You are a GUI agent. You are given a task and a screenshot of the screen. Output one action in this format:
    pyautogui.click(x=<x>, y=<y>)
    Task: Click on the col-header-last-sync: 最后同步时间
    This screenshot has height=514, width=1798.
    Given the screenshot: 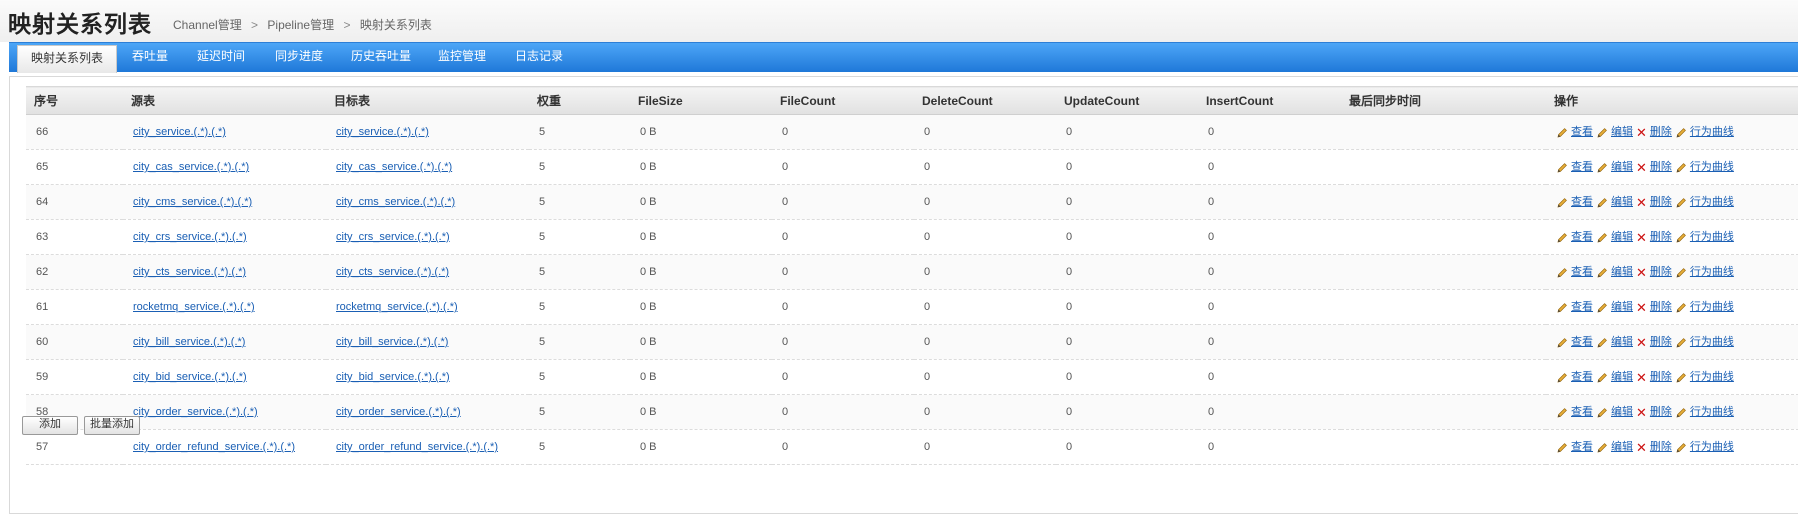 What is the action you would take?
    pyautogui.click(x=1443, y=100)
    